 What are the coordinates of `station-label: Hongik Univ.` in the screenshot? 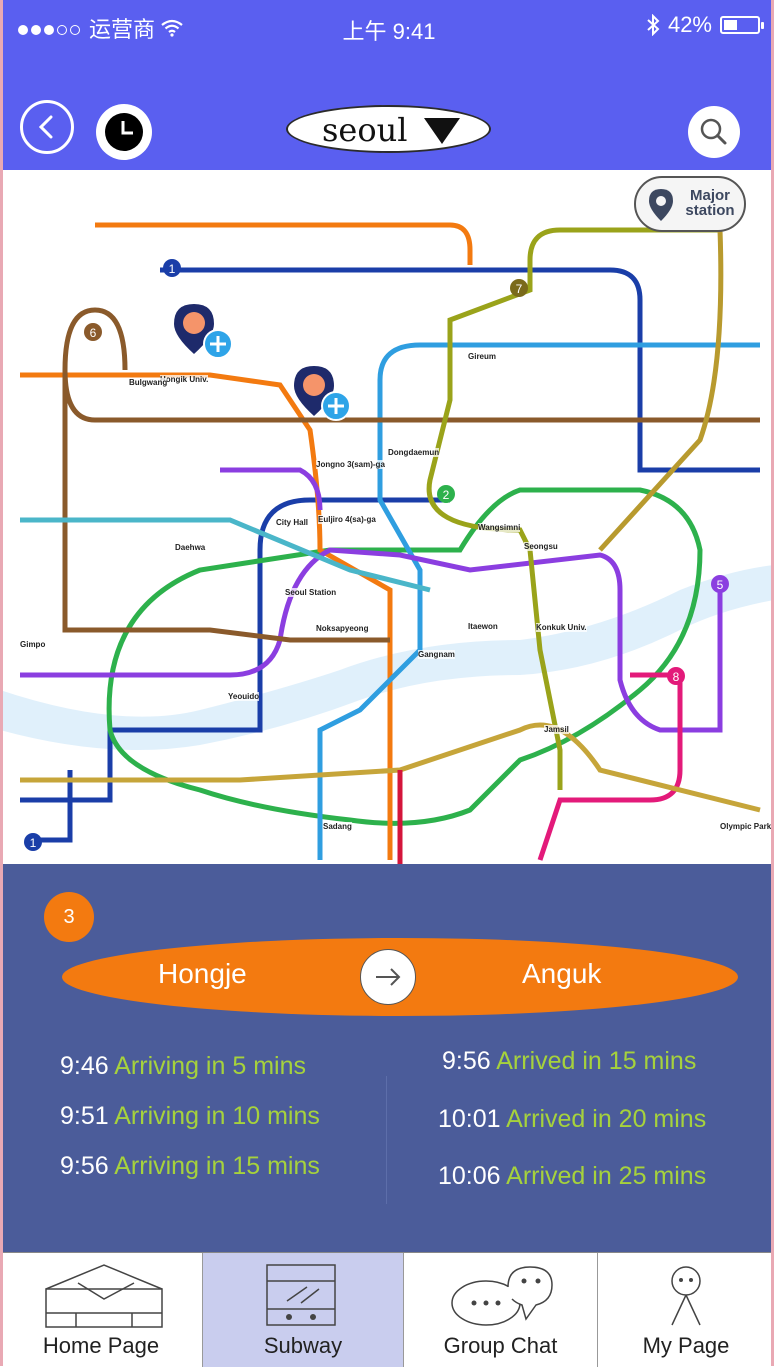 It's located at (184, 379).